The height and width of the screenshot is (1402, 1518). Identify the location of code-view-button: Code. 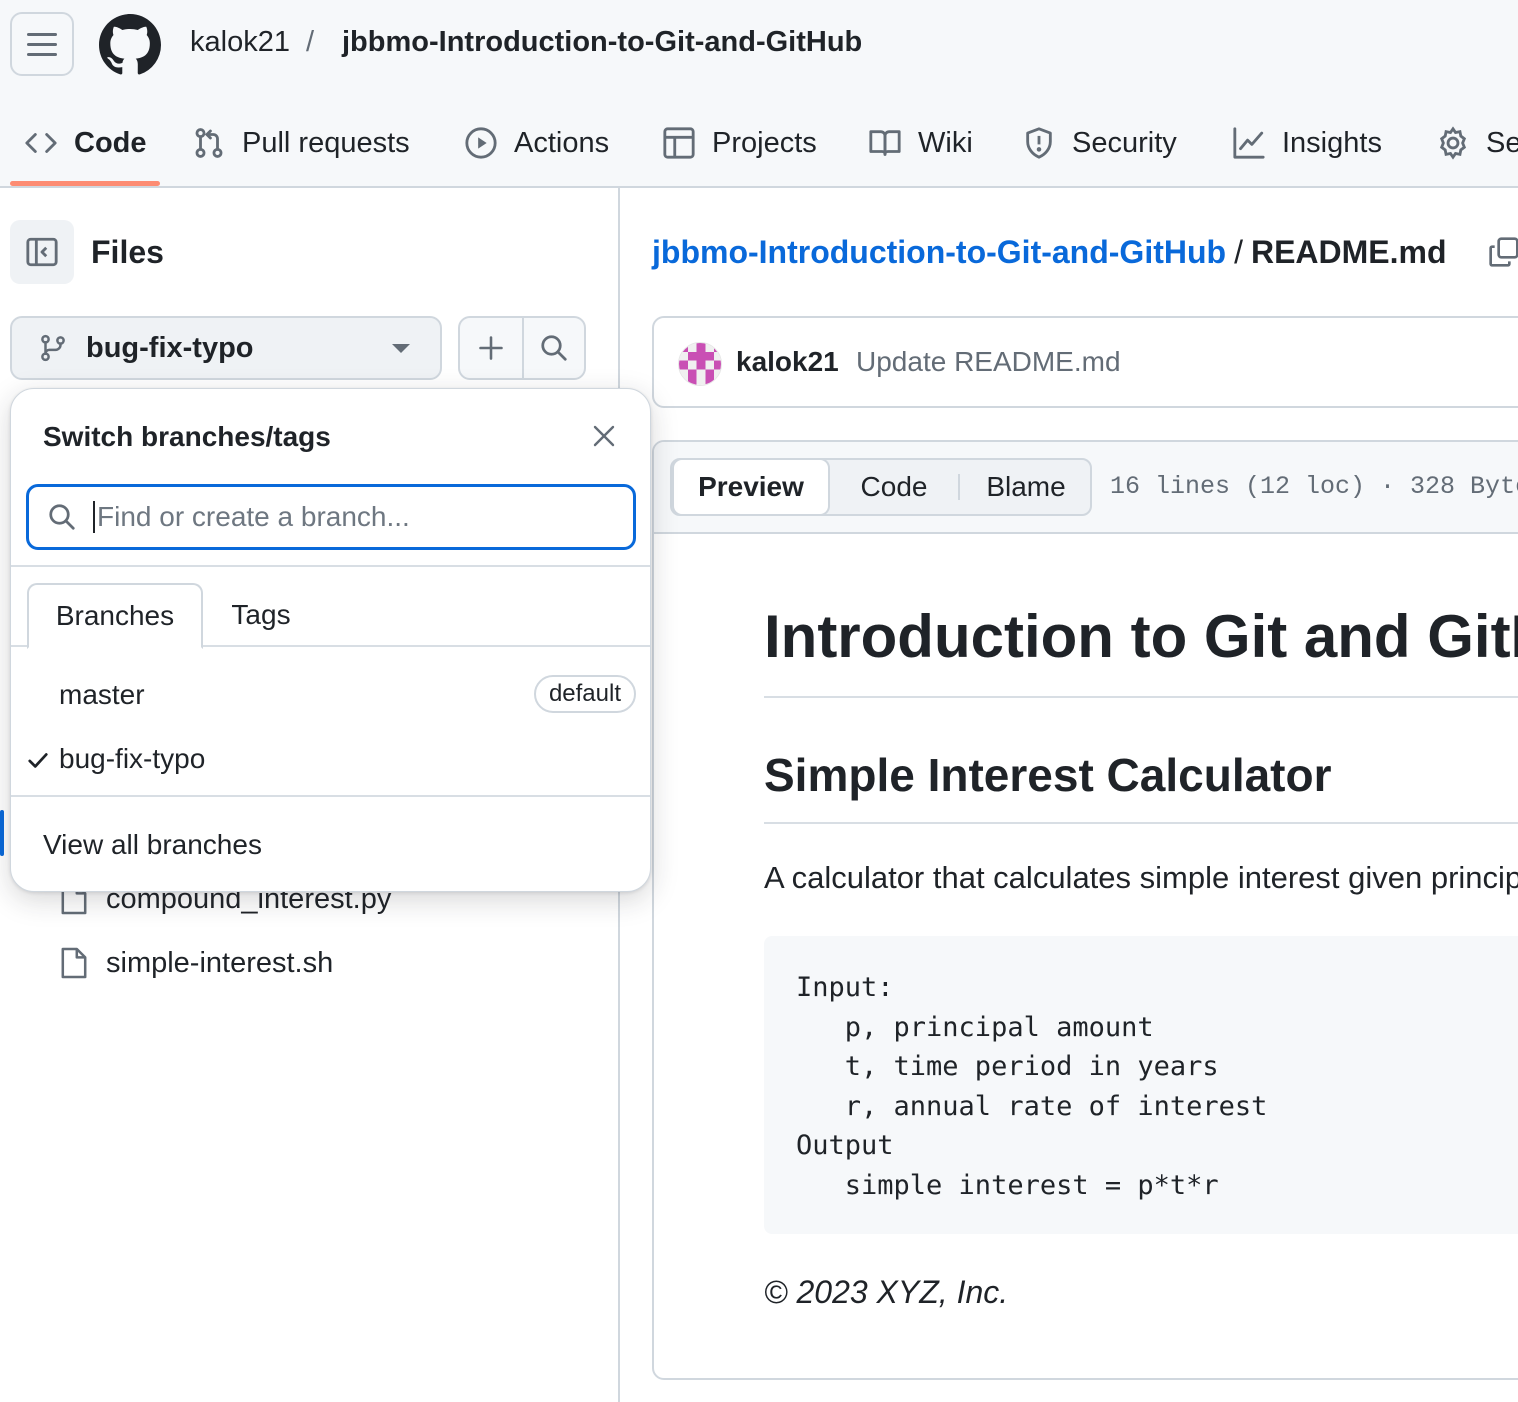
(894, 487).